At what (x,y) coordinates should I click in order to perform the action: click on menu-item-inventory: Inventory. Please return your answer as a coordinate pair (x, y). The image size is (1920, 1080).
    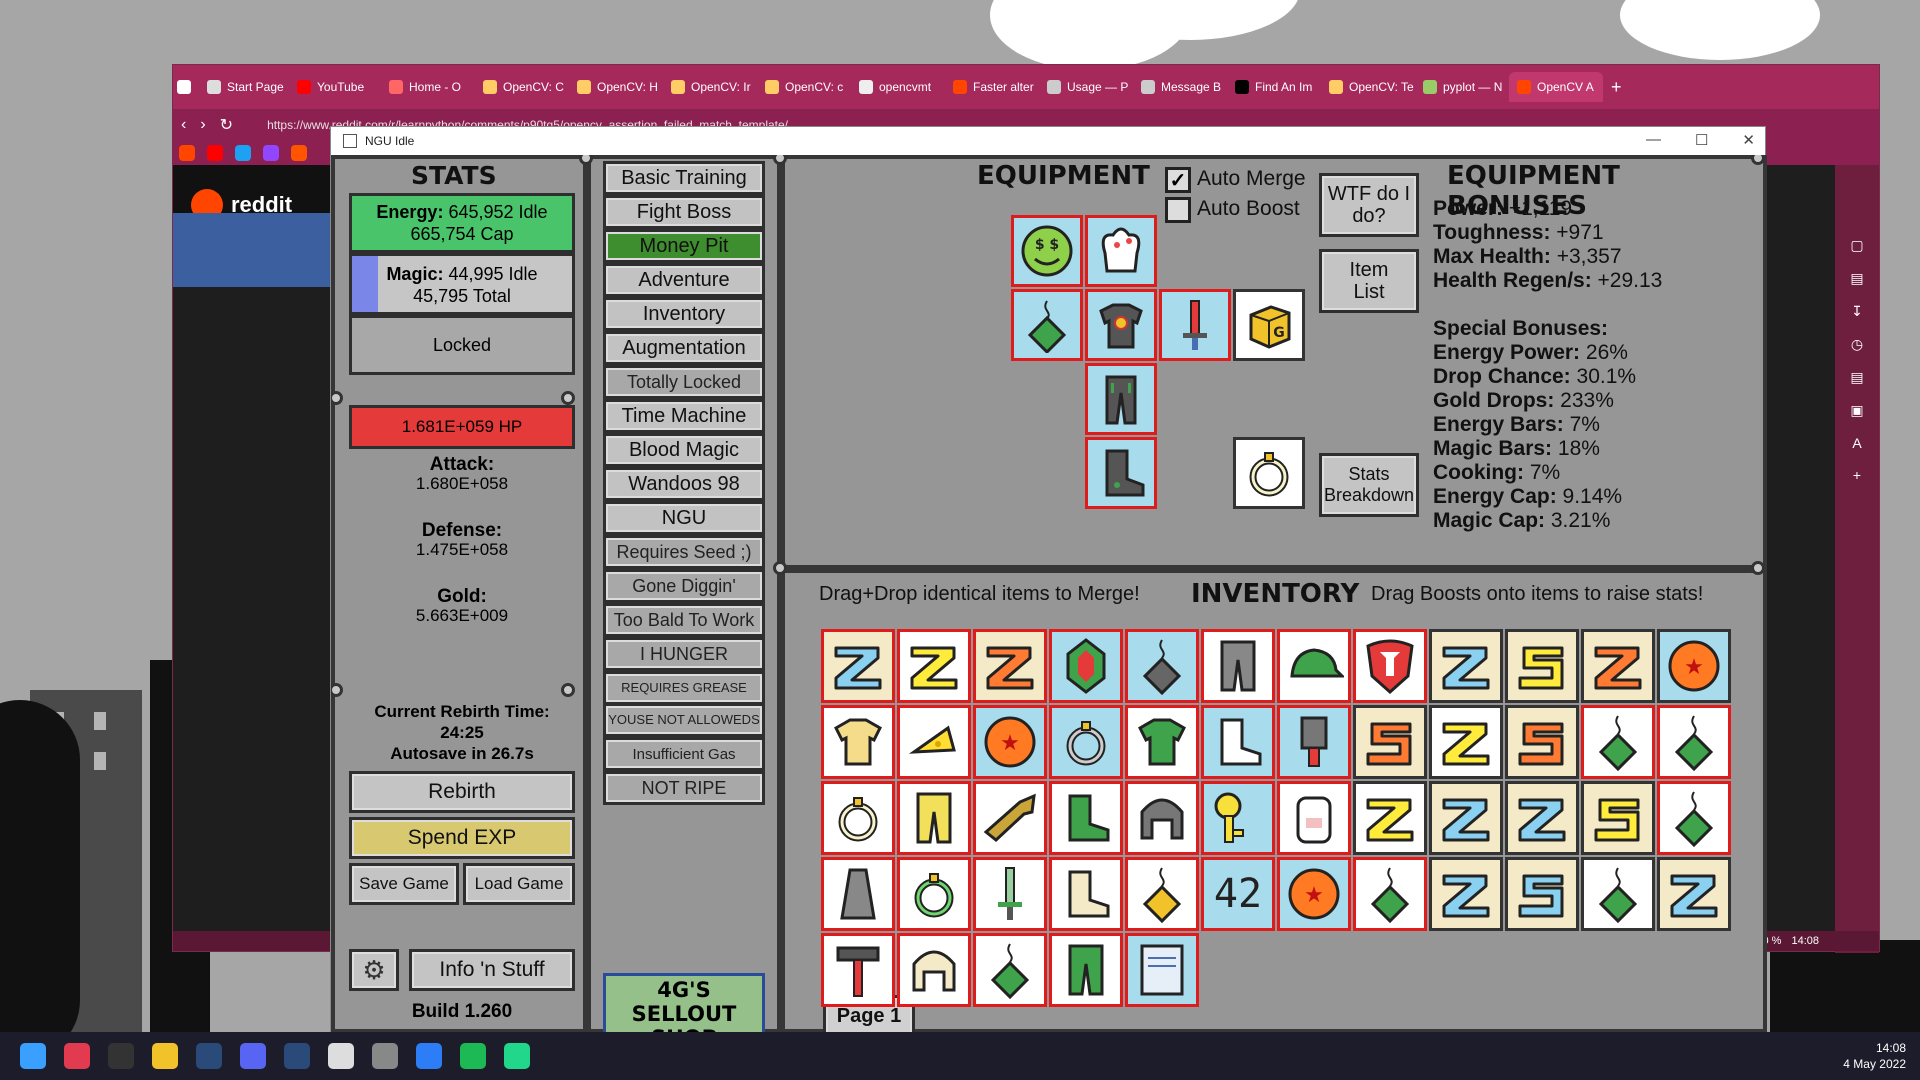
    Looking at the image, I should click on (684, 314).